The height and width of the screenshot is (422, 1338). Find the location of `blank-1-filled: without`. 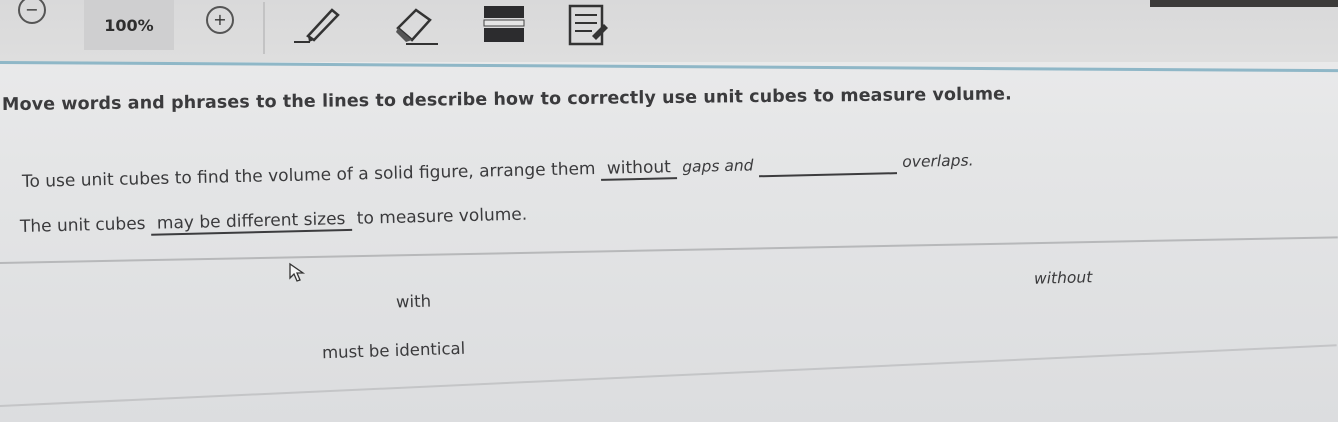

blank-1-filled: without is located at coordinates (639, 169).